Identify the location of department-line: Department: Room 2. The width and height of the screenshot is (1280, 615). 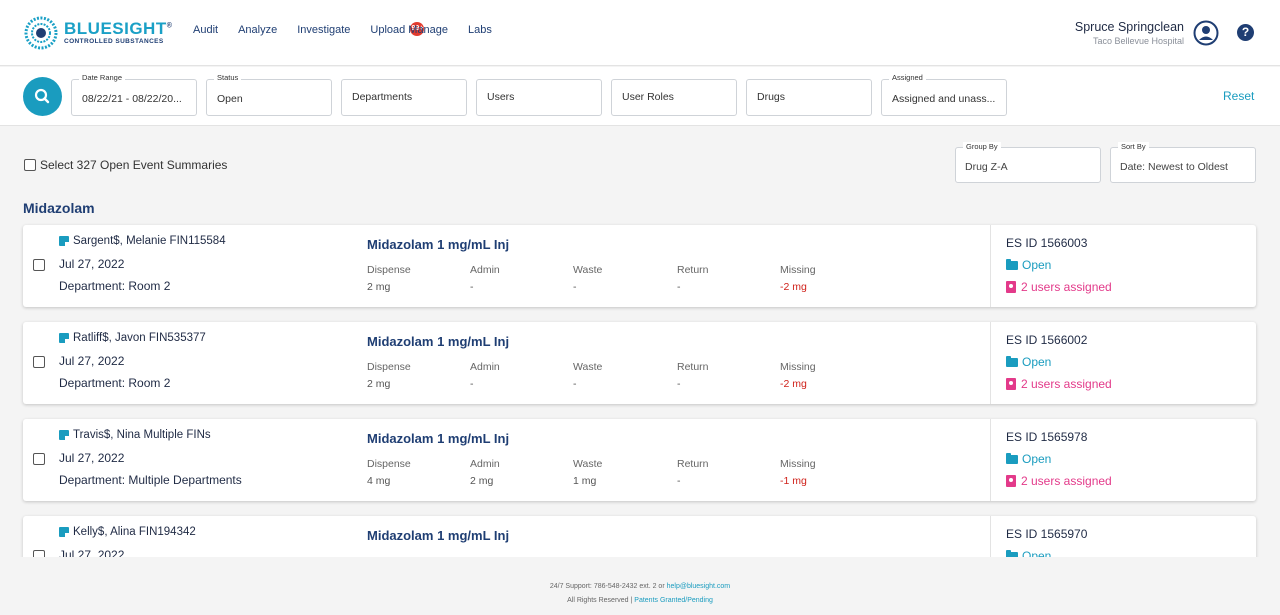
(114, 286).